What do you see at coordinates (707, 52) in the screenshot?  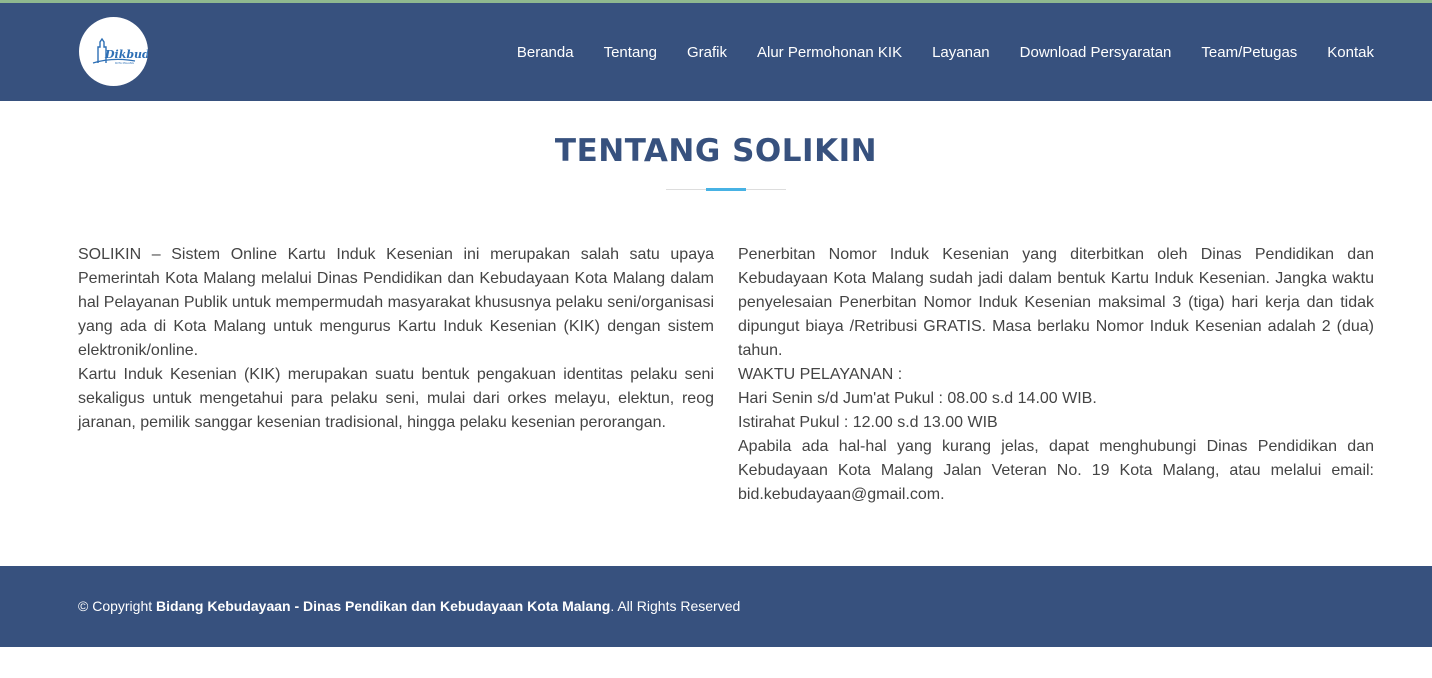 I see `nav-grafik: Grafik` at bounding box center [707, 52].